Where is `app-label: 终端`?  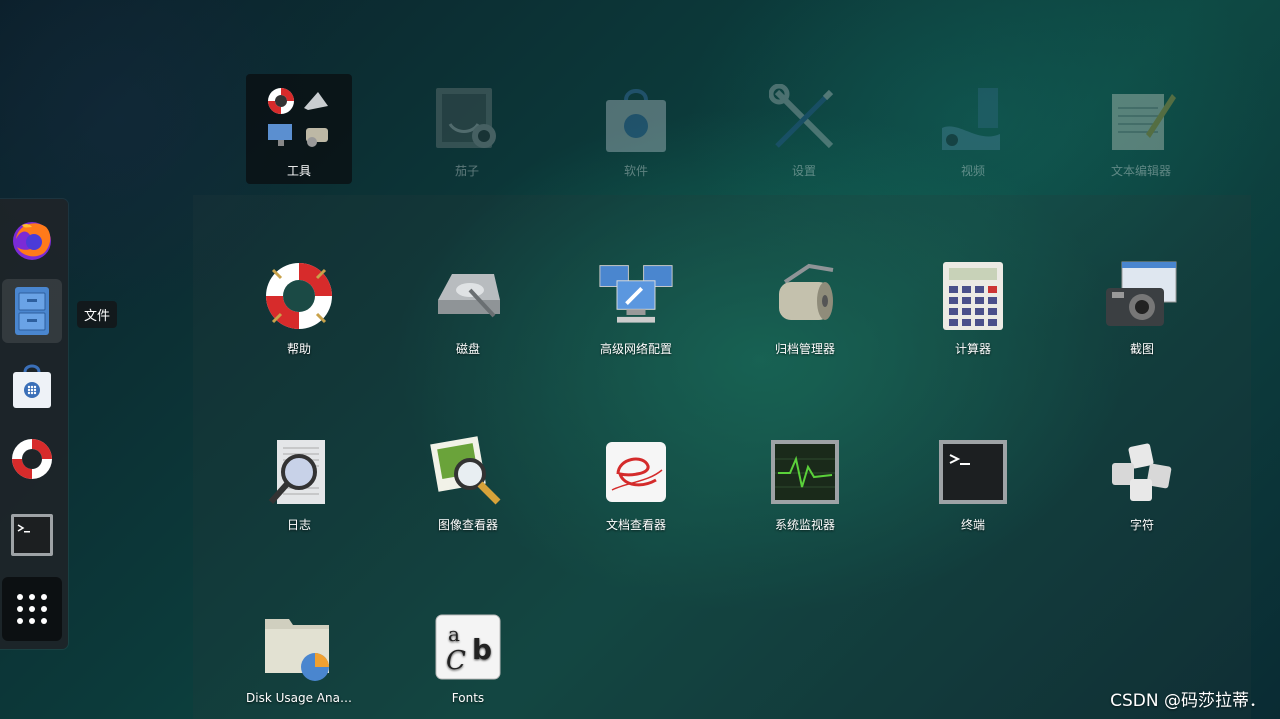 app-label: 终端 is located at coordinates (972, 525).